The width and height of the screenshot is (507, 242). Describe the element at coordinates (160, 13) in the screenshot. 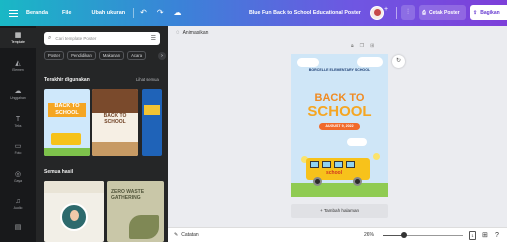

I see `redo-icon: ↷` at that location.